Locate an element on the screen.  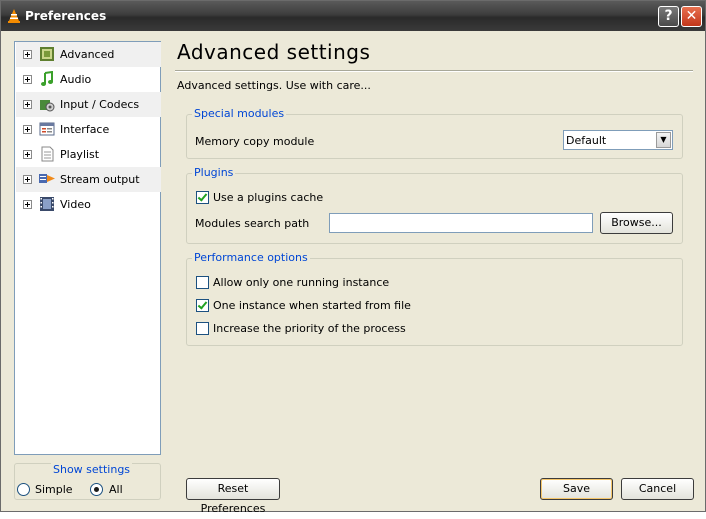
playlist-icon is located at coordinates (47, 154).